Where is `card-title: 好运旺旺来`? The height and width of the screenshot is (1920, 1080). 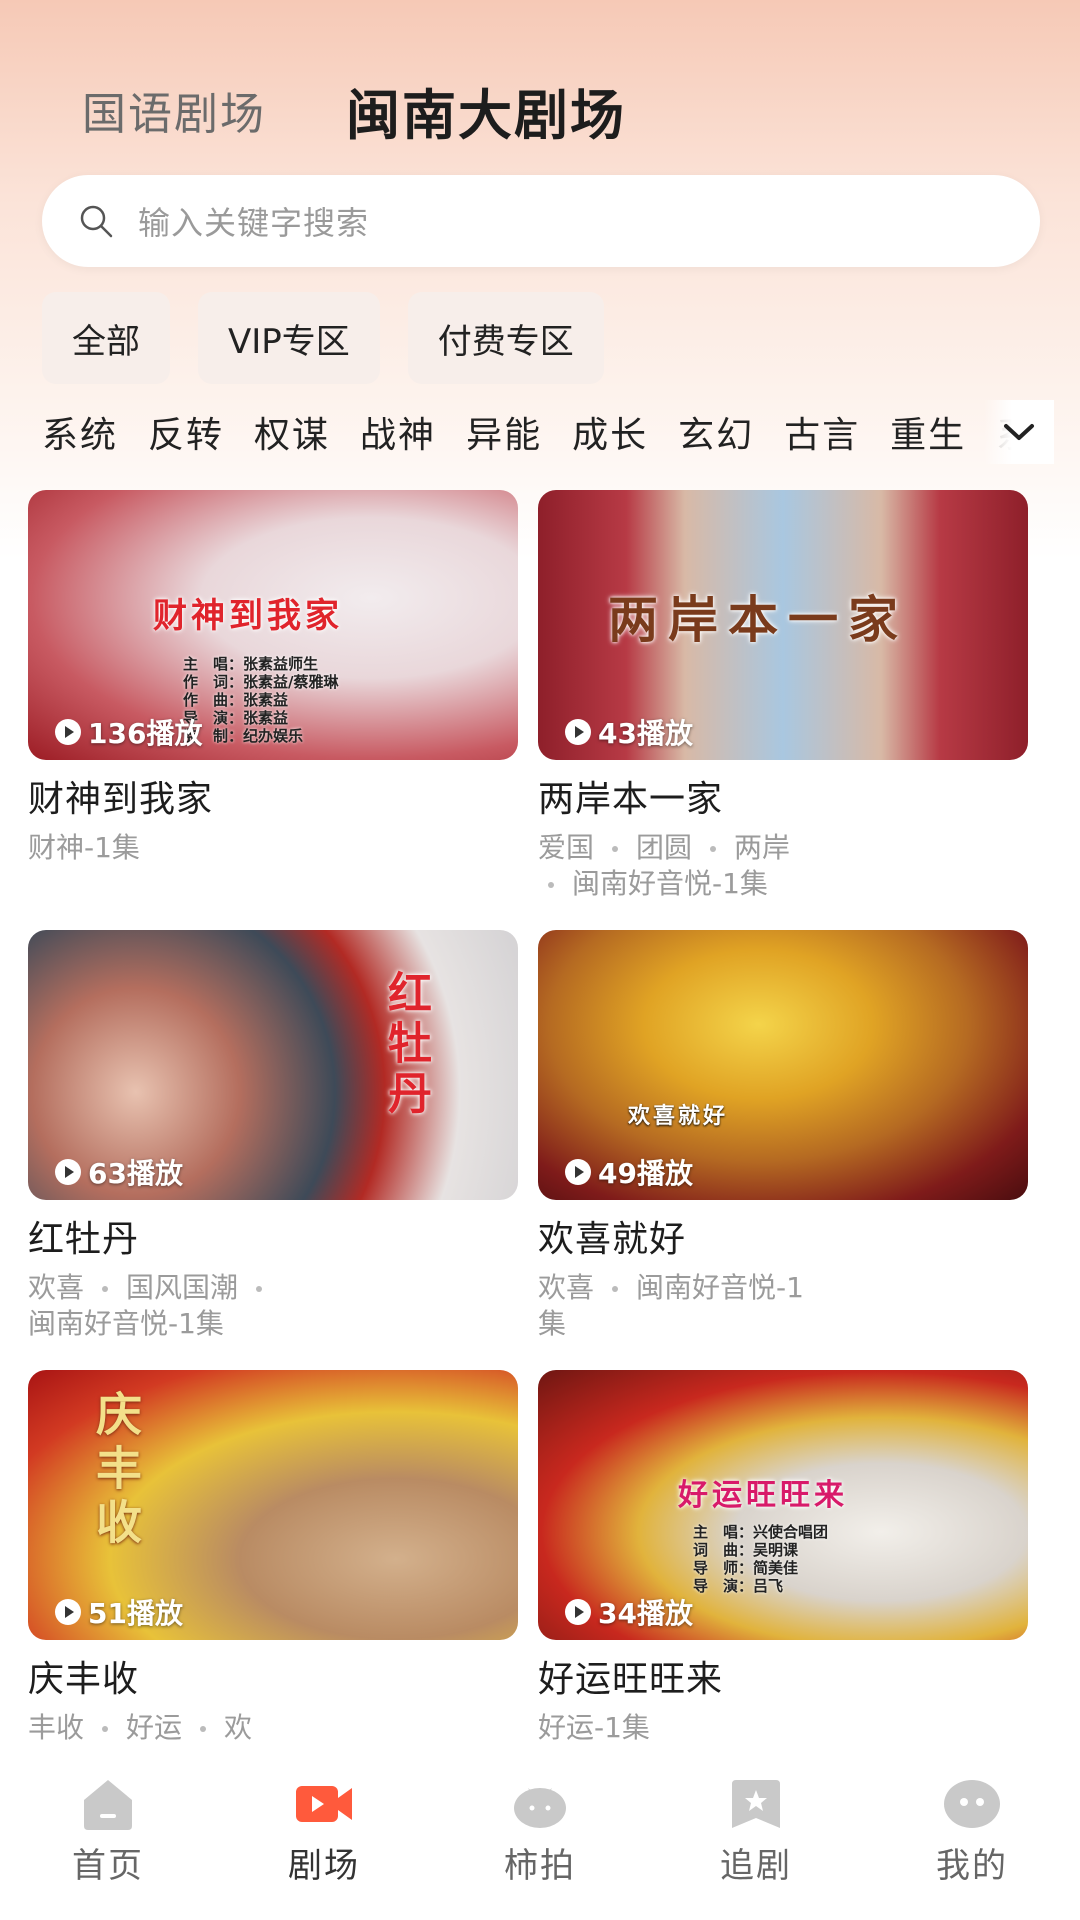 card-title: 好运旺旺来 is located at coordinates (783, 1680).